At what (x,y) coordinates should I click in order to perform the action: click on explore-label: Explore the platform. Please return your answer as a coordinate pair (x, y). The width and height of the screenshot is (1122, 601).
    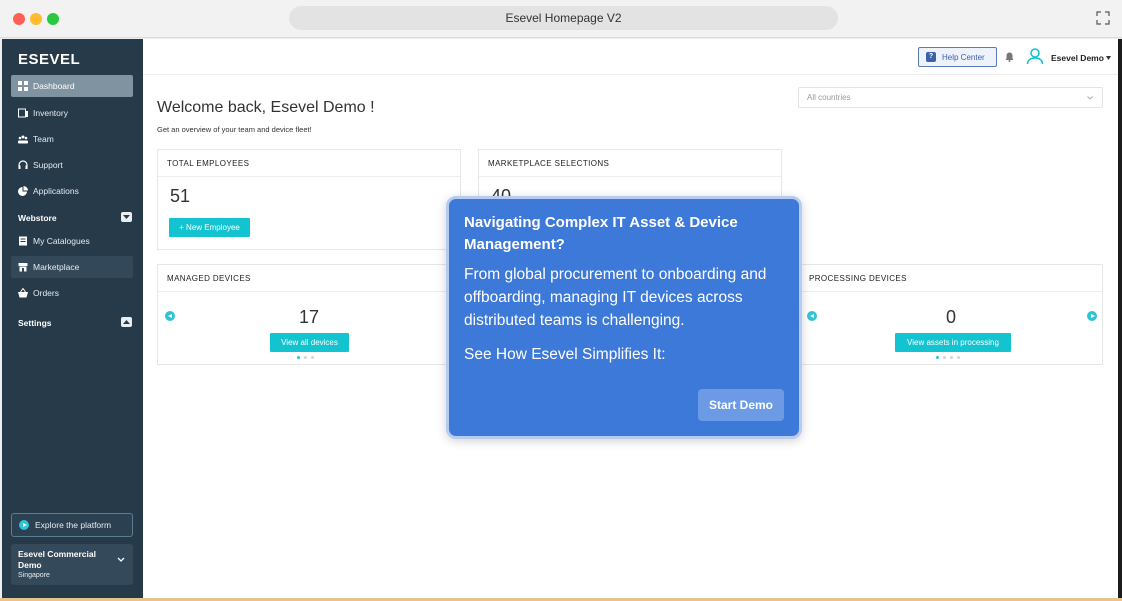
    Looking at the image, I should click on (73, 525).